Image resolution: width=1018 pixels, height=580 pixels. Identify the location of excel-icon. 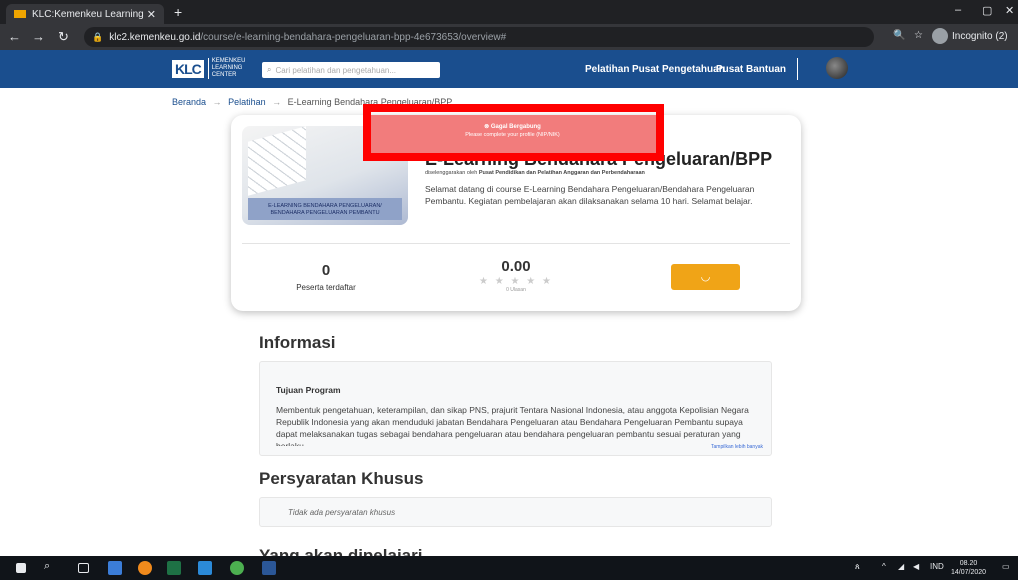
(174, 568).